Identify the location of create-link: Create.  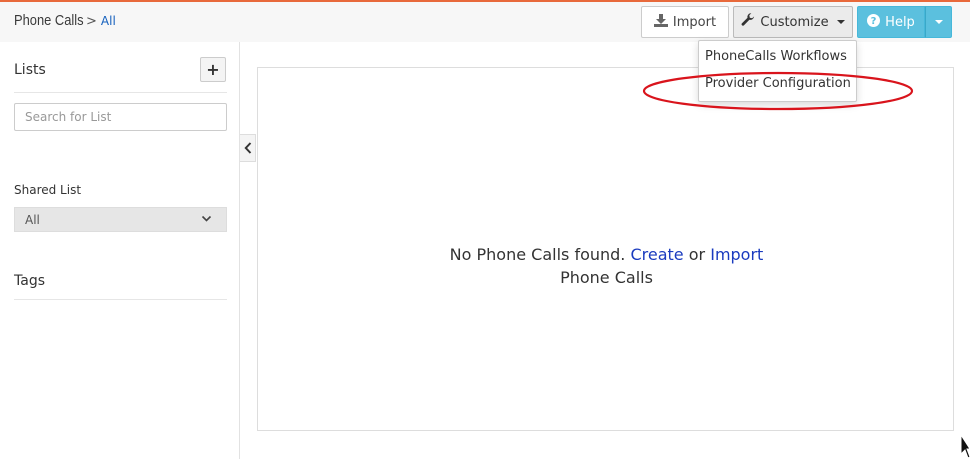
(656, 254).